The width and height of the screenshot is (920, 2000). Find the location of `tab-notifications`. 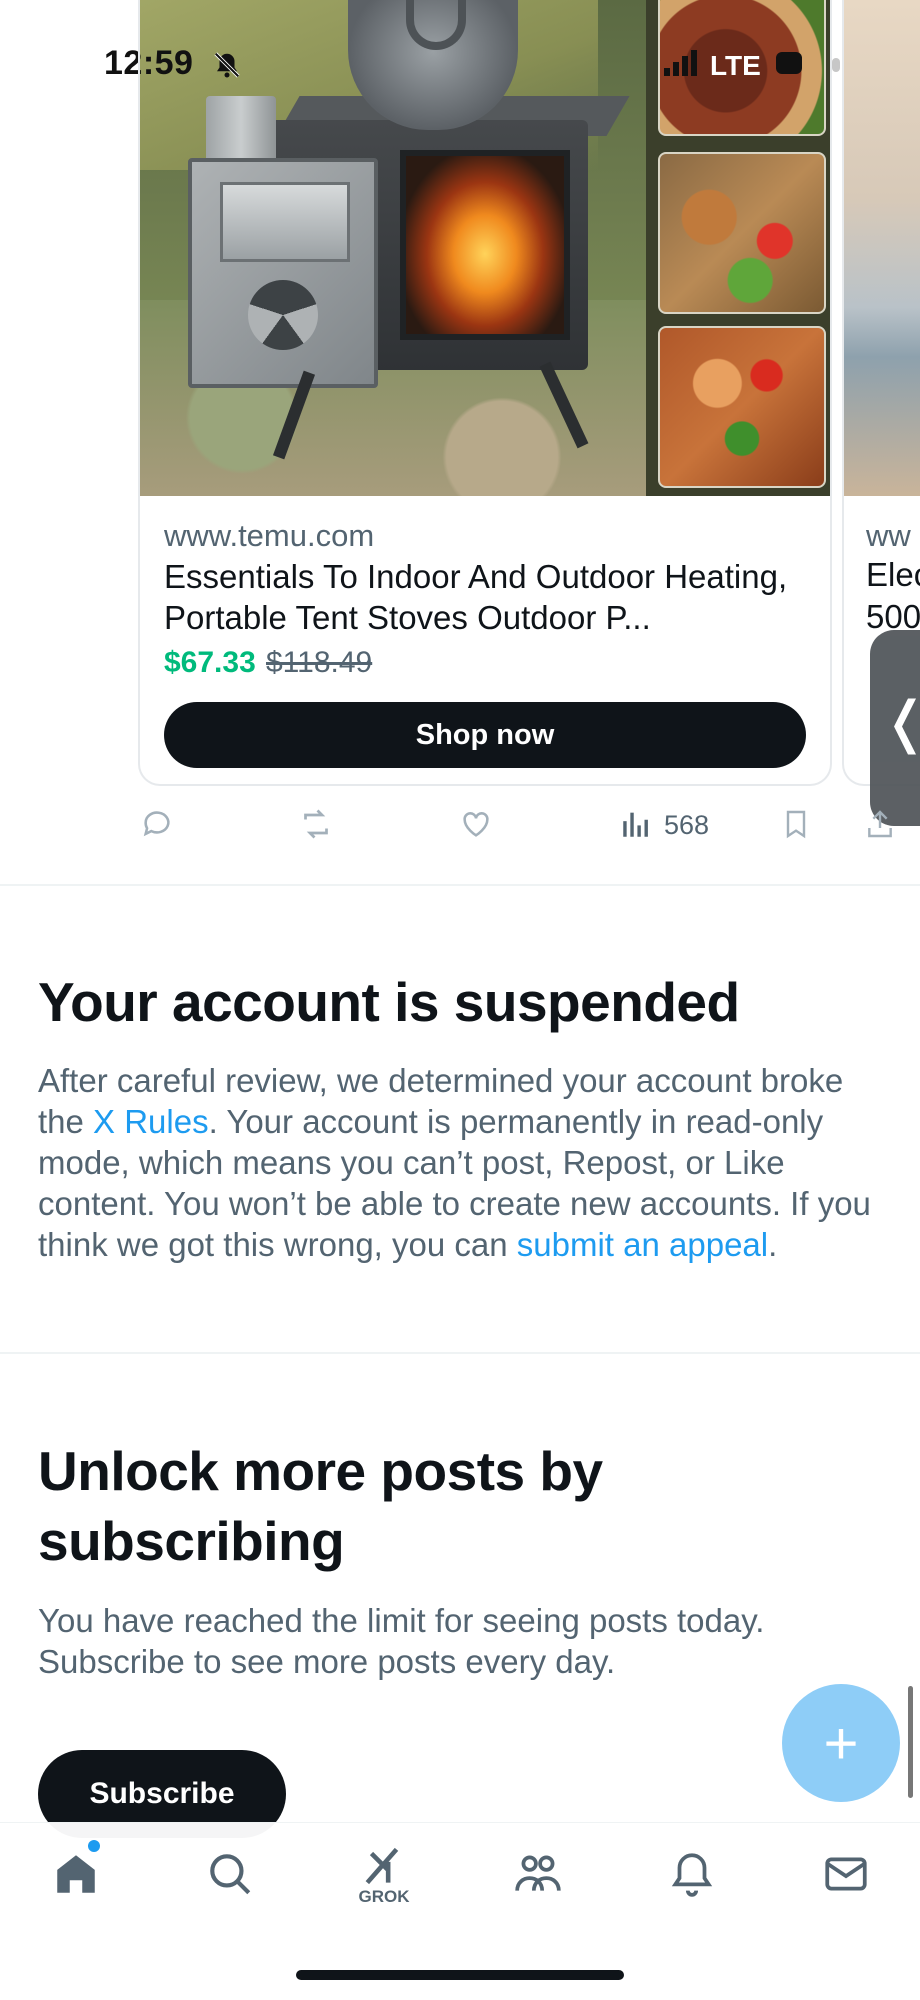

tab-notifications is located at coordinates (692, 1874).